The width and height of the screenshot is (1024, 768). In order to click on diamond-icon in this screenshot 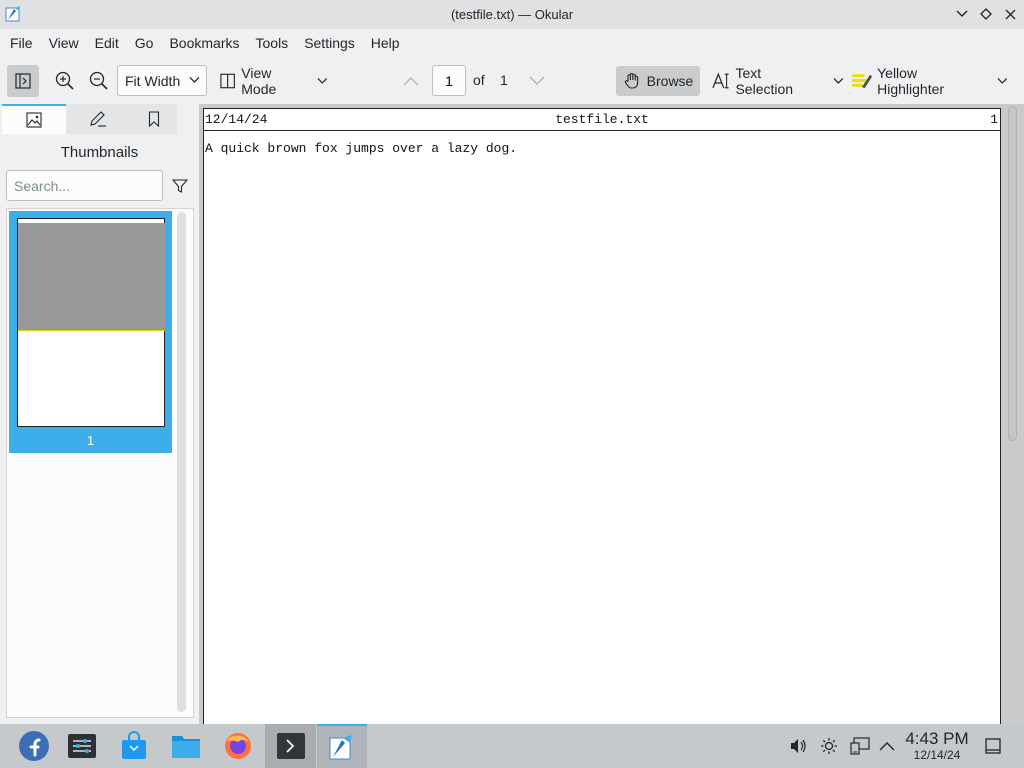, I will do `click(986, 14)`.